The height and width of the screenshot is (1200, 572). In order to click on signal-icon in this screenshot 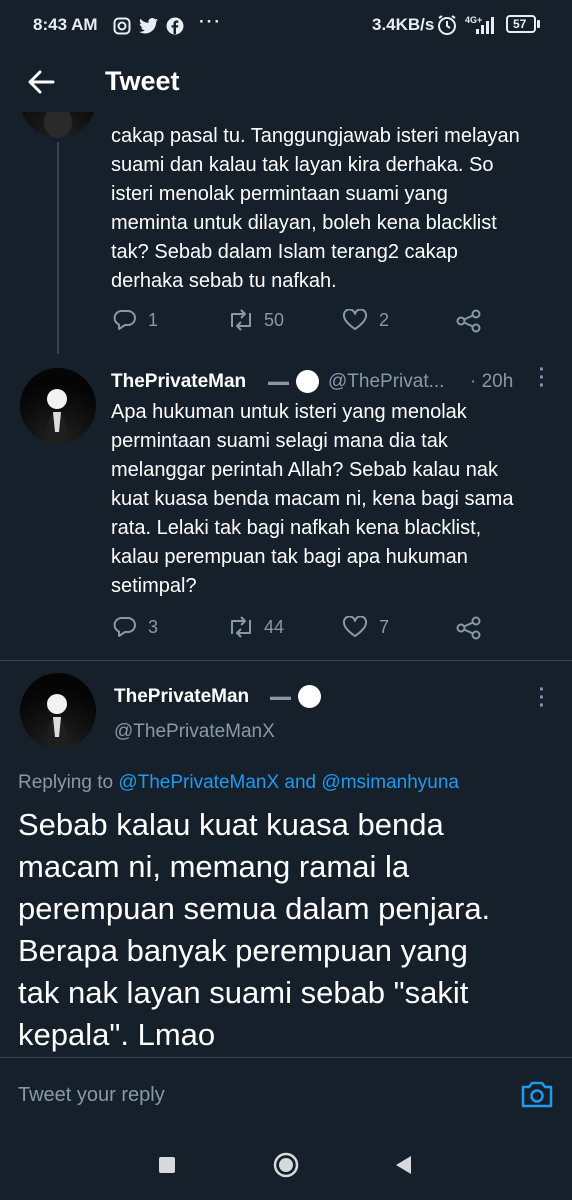, I will do `click(485, 25)`.